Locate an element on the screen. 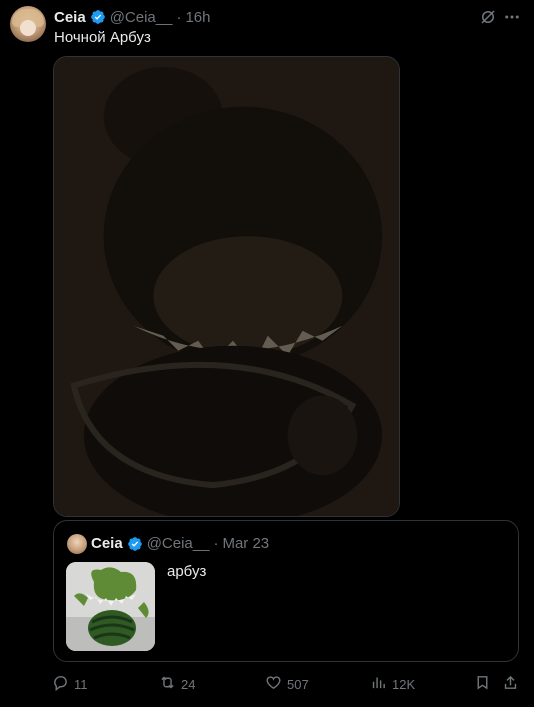 This screenshot has width=534, height=707. avatar-face is located at coordinates (28, 28).